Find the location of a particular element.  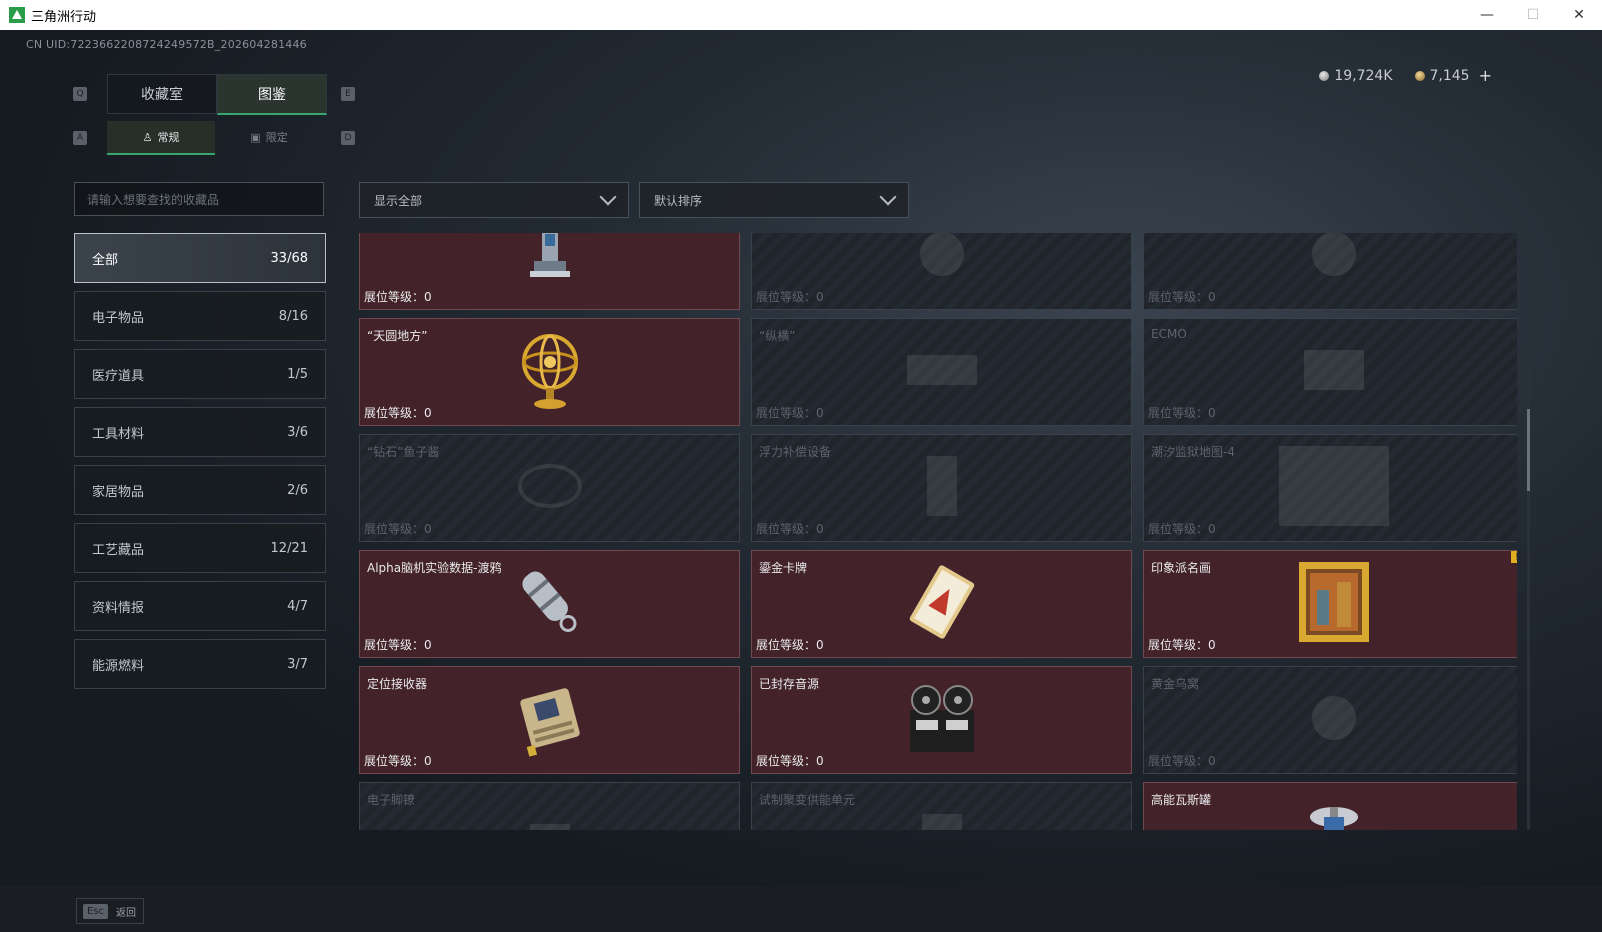

category-crafts: 工艺藏品 12/21 is located at coordinates (200, 548).